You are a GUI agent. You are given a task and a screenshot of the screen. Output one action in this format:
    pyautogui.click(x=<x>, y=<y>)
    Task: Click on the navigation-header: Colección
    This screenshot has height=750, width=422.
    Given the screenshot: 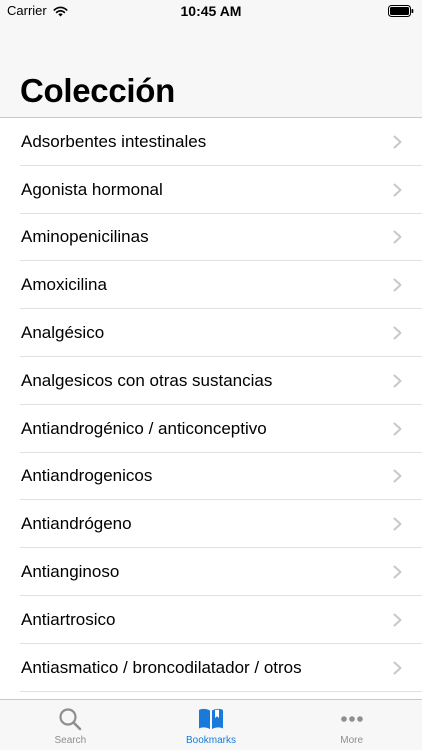 What is the action you would take?
    pyautogui.click(x=211, y=70)
    